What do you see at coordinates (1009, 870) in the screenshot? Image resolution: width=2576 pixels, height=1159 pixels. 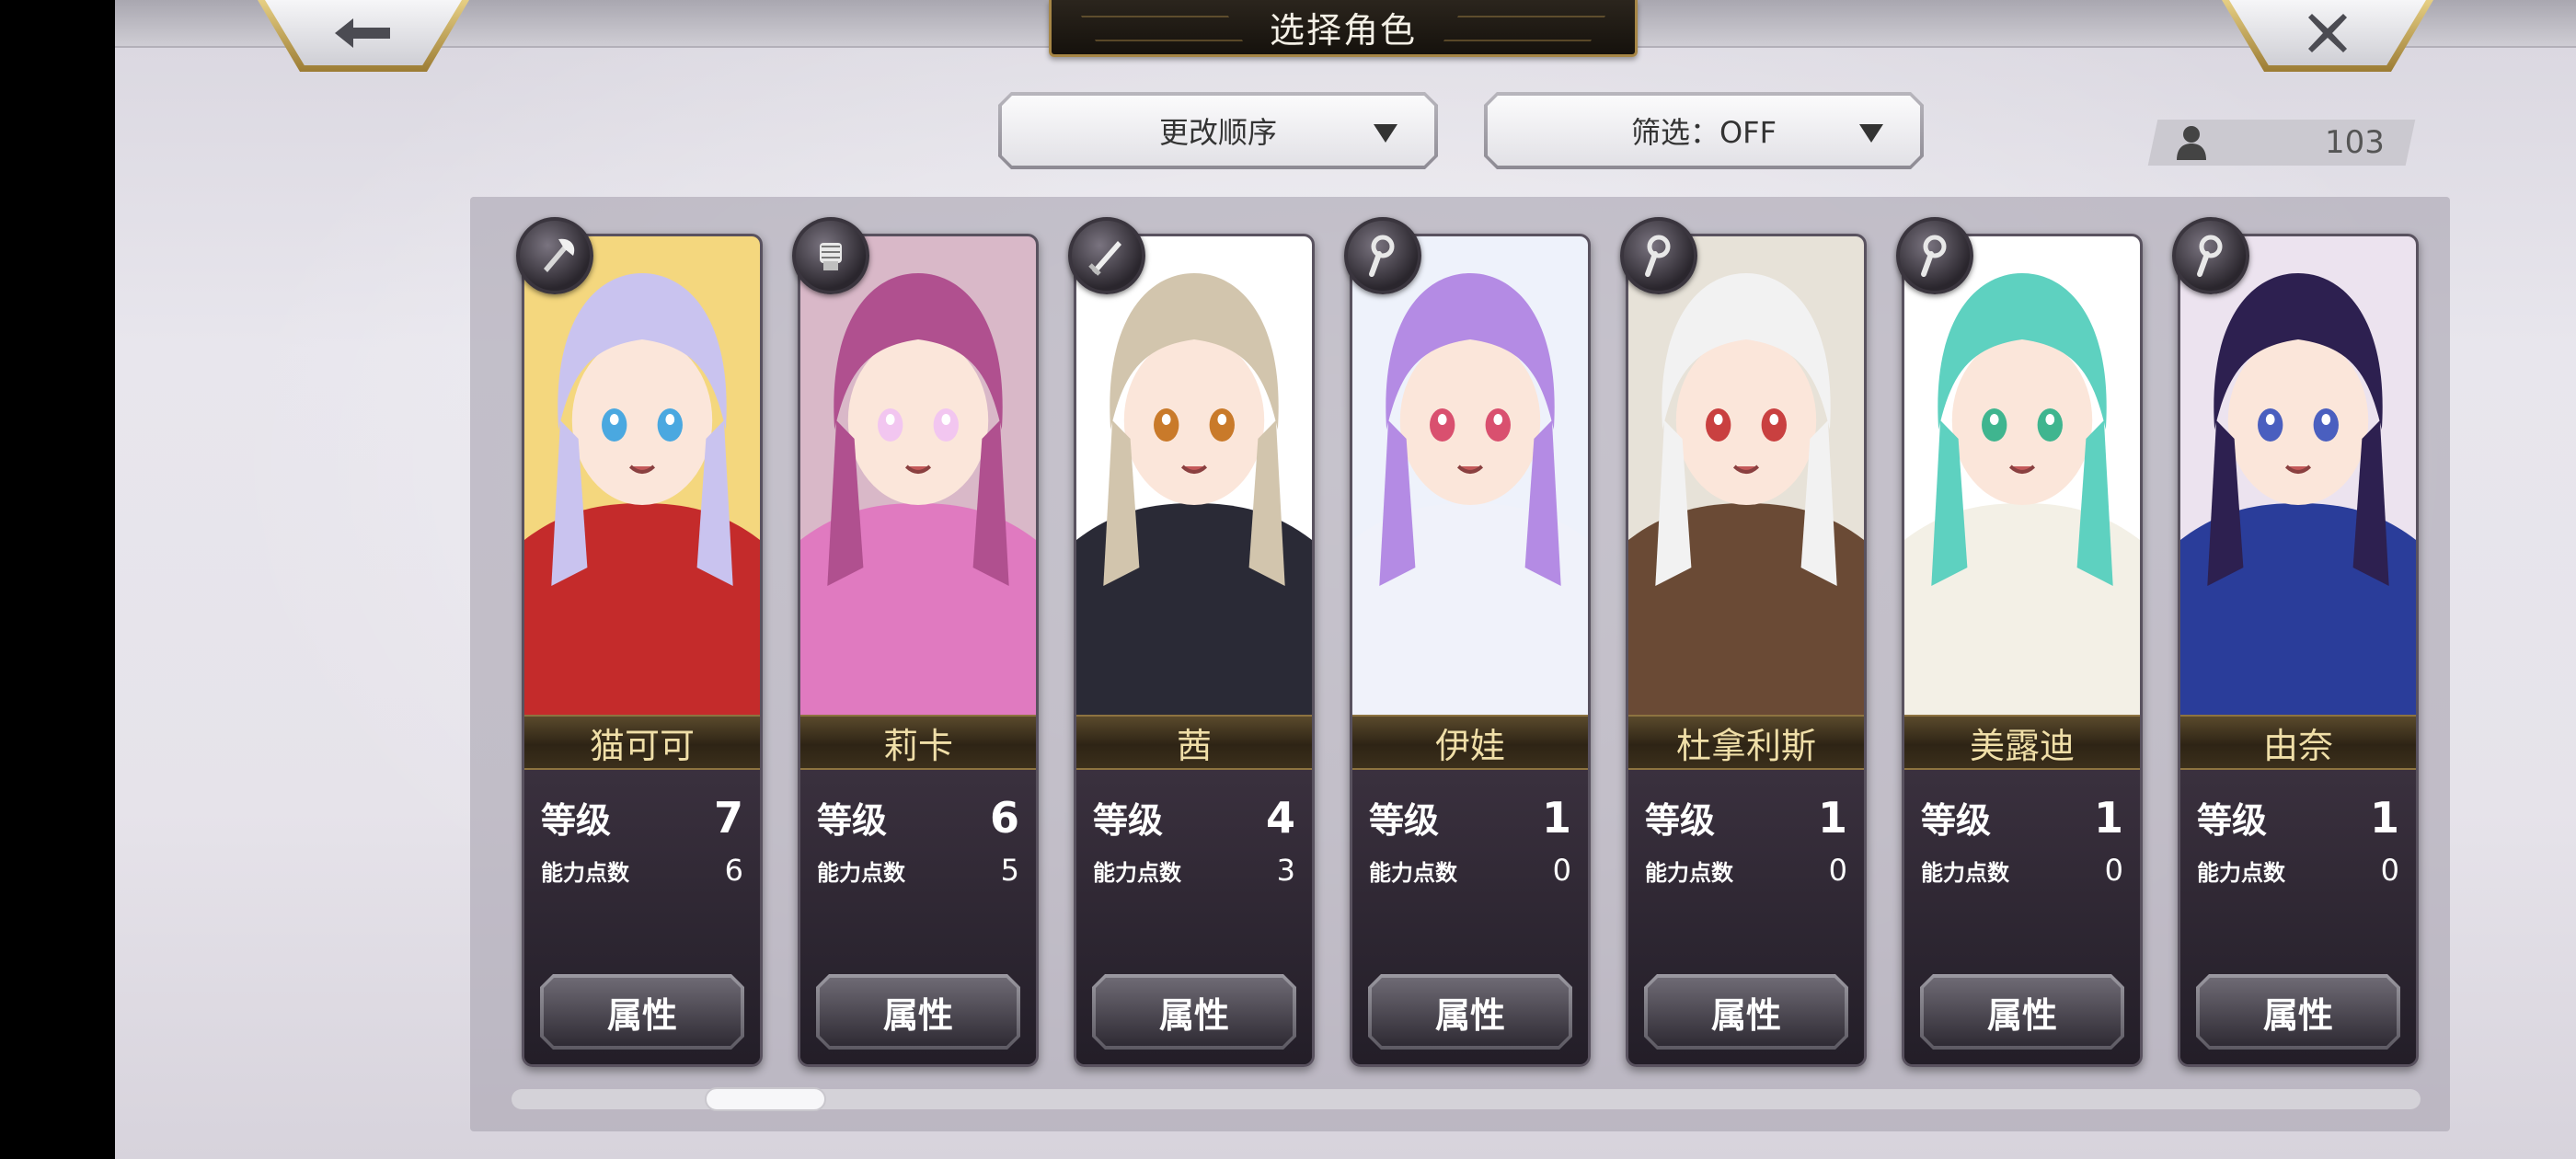 I see `ability-points-value: 5` at bounding box center [1009, 870].